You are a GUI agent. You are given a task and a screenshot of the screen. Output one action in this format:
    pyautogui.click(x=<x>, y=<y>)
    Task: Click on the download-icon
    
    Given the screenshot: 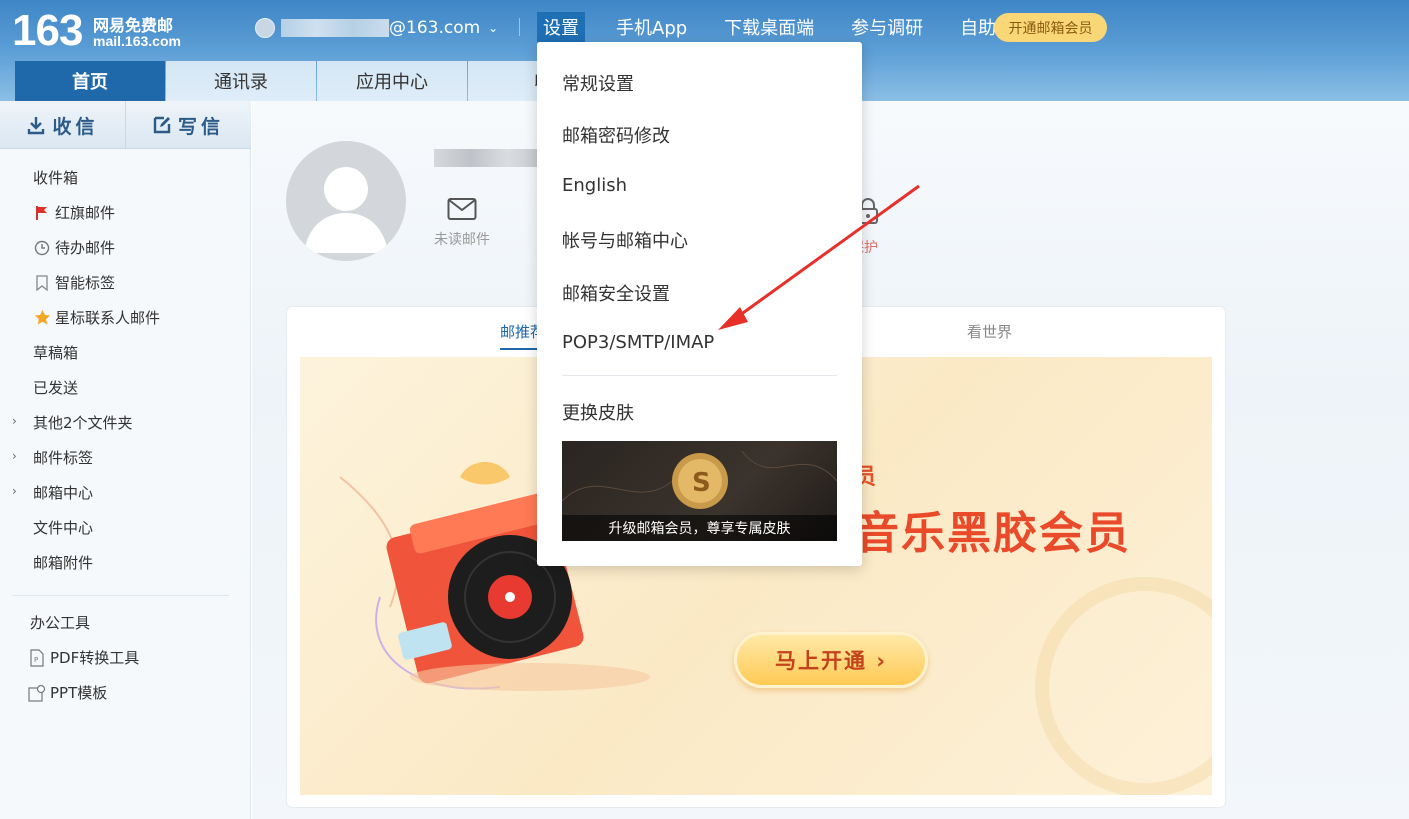 What is the action you would take?
    pyautogui.click(x=36, y=126)
    